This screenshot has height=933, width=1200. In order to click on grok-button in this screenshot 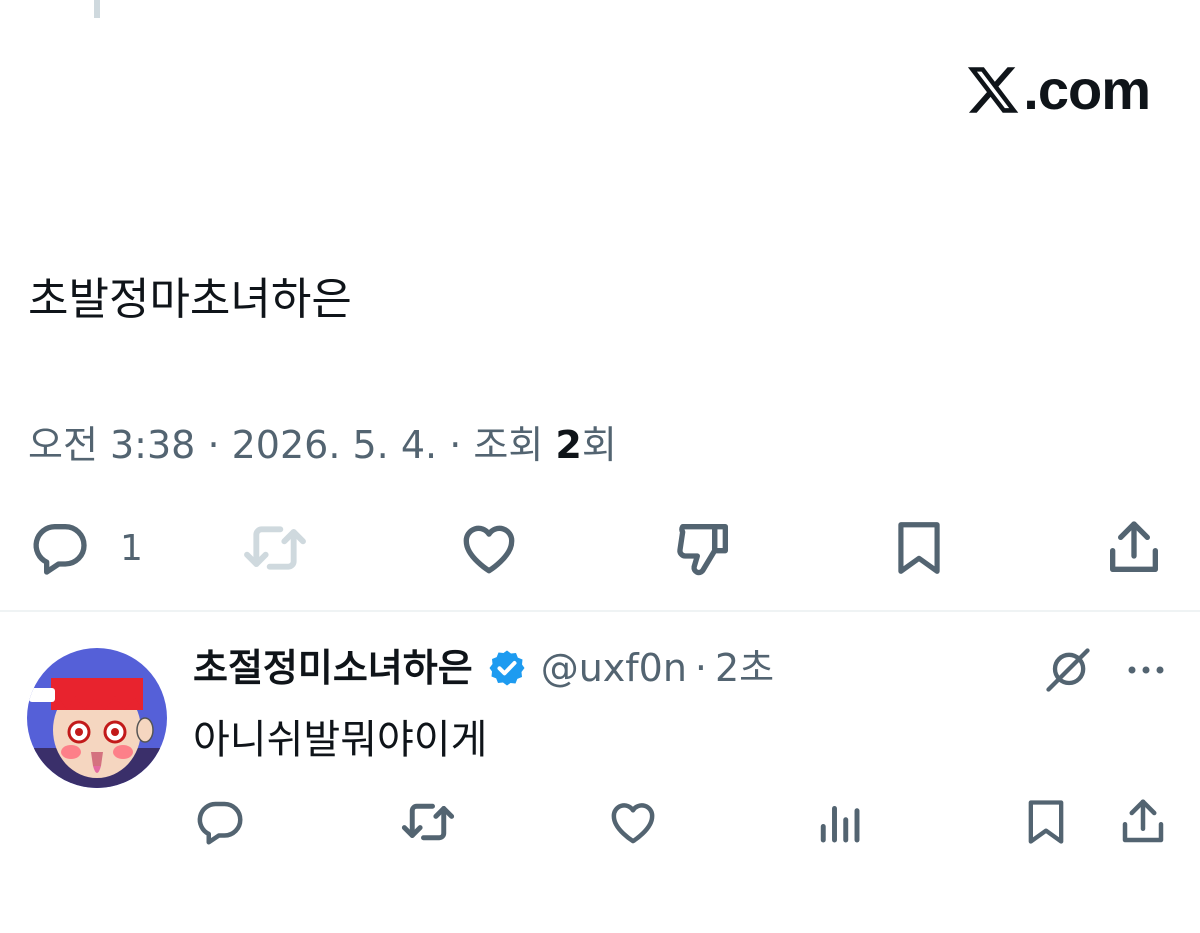, I will do `click(1068, 672)`.